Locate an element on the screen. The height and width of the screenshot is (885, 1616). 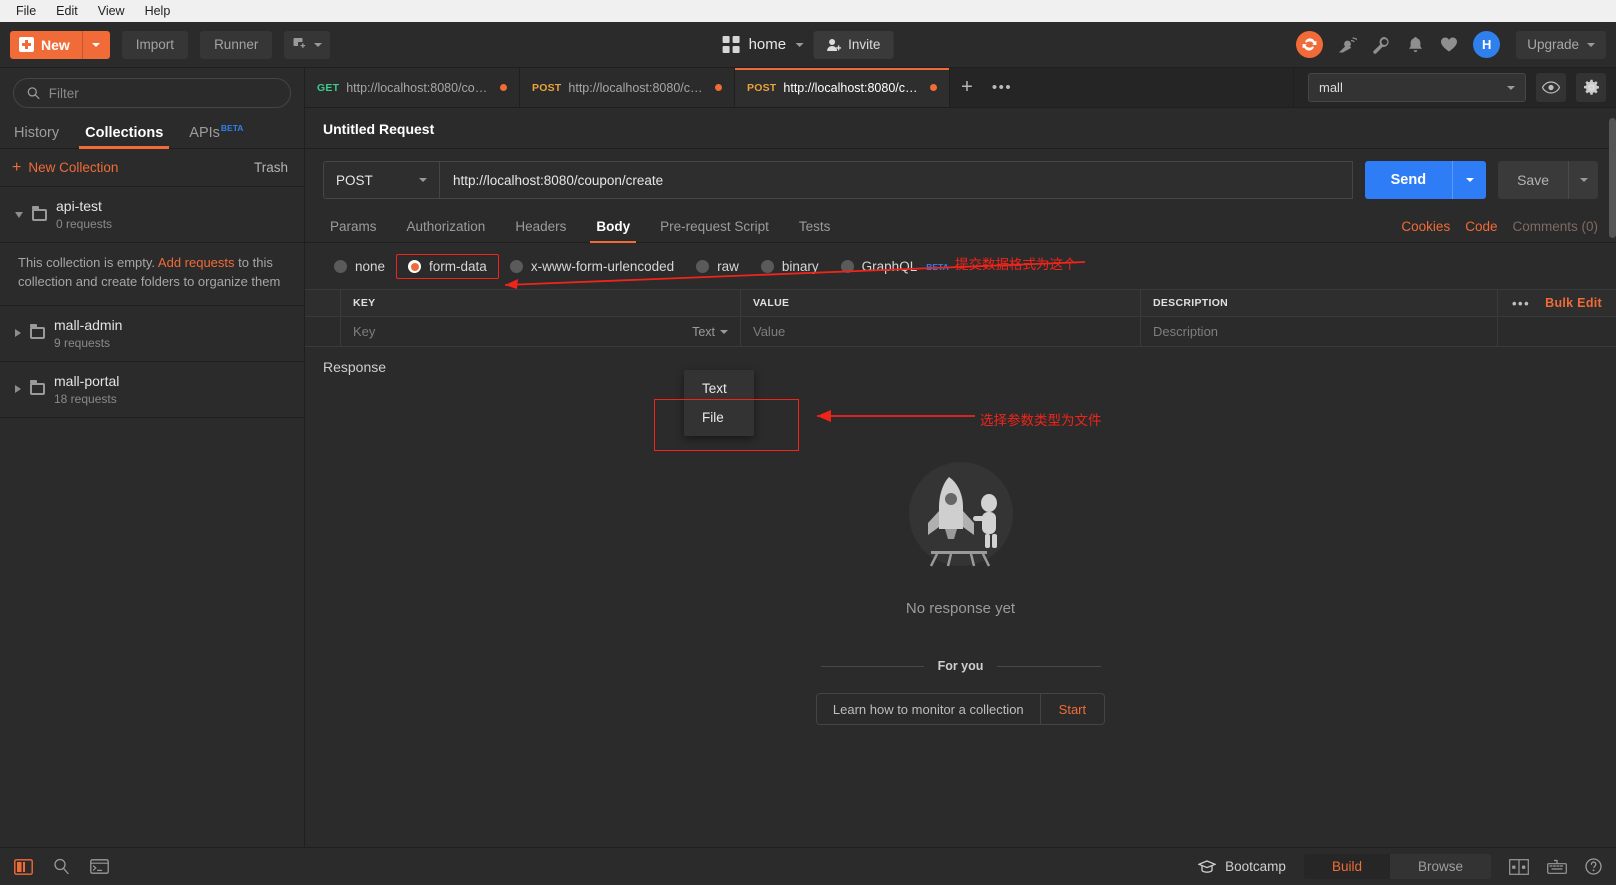
tab-more-button: ••• is located at coordinates (1002, 87).